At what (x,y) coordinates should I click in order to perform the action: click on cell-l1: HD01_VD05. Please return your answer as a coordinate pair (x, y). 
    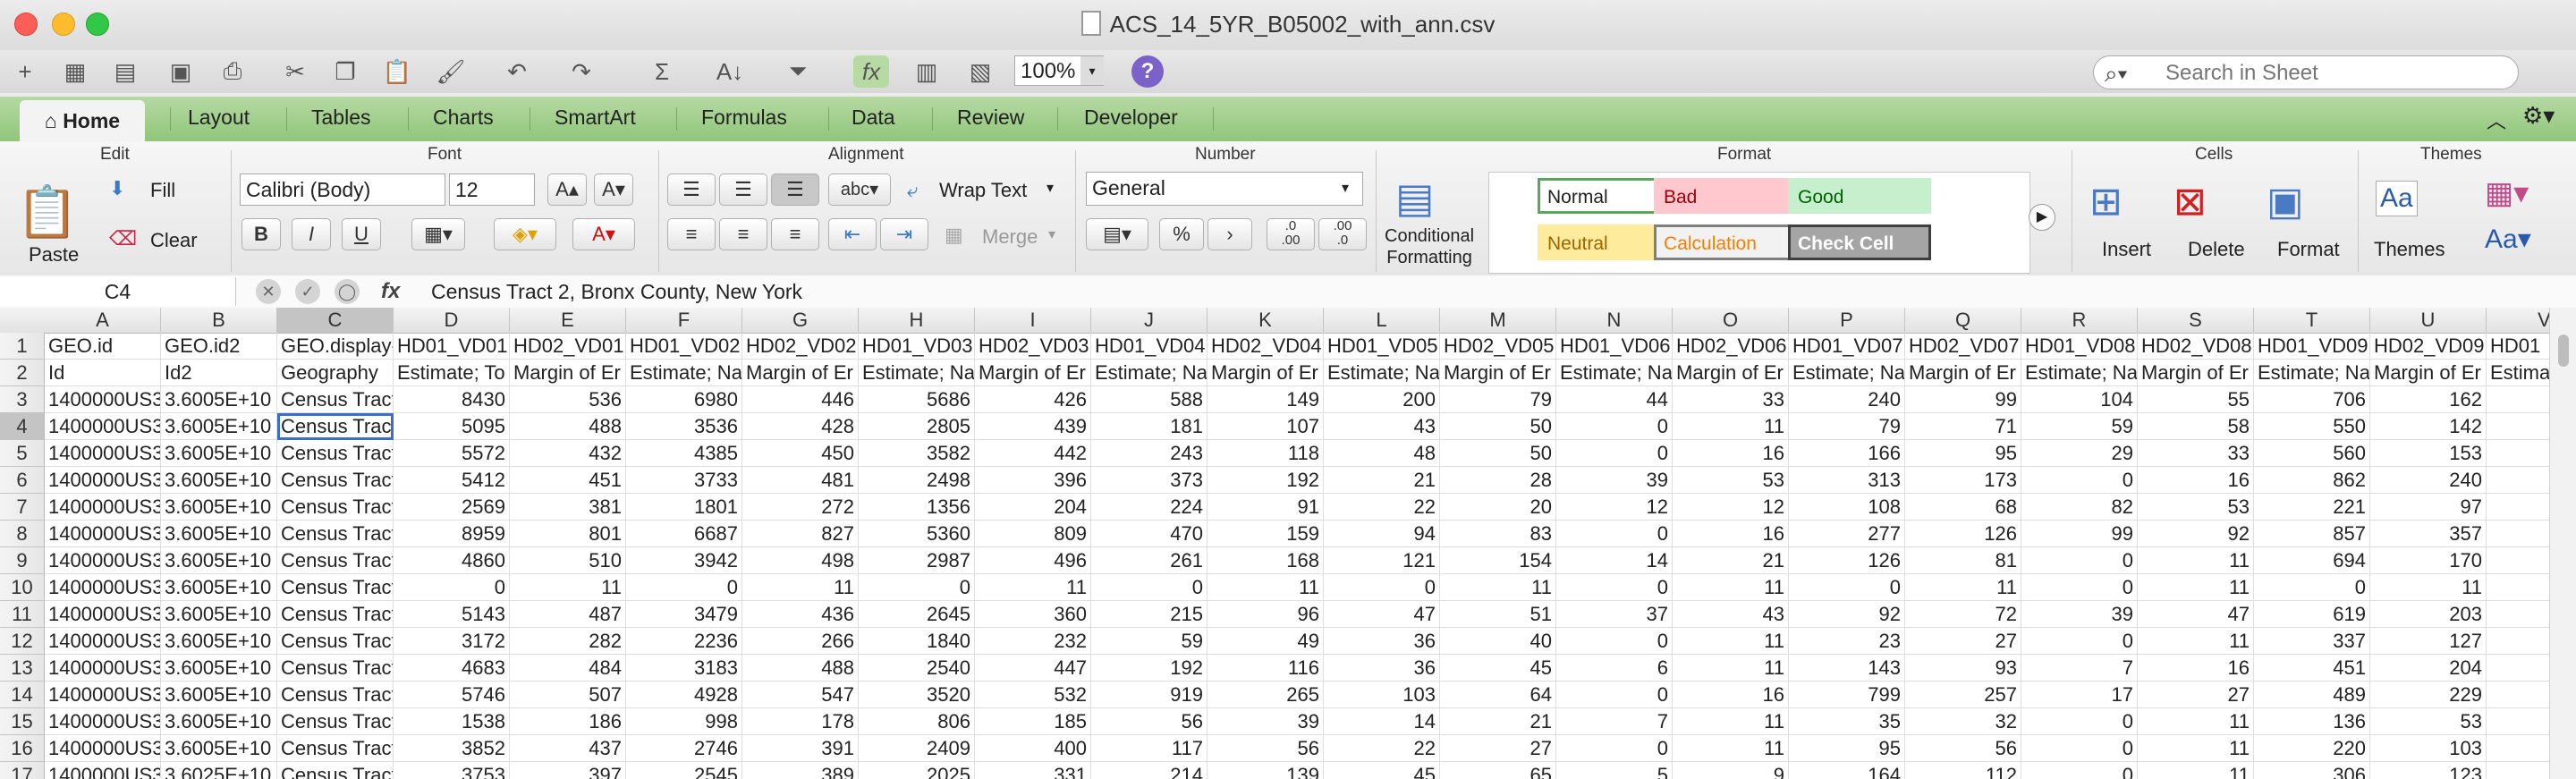
    Looking at the image, I should click on (1382, 346).